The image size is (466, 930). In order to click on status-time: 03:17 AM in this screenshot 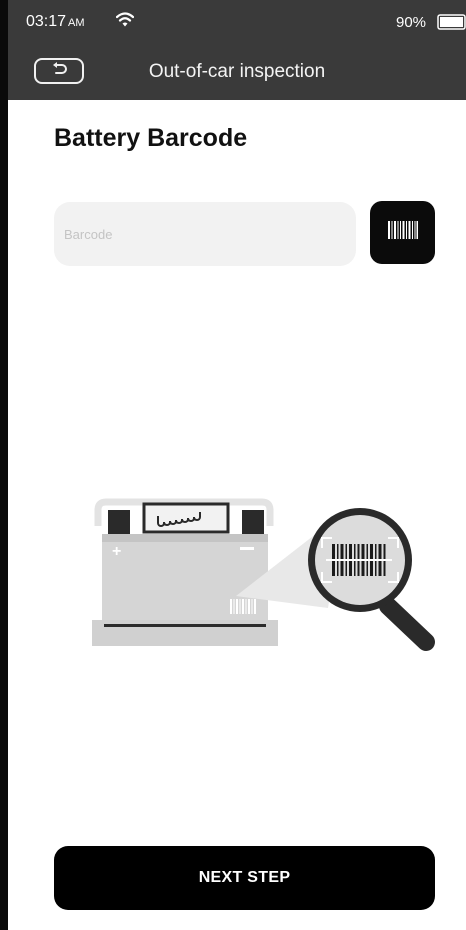, I will do `click(55, 22)`.